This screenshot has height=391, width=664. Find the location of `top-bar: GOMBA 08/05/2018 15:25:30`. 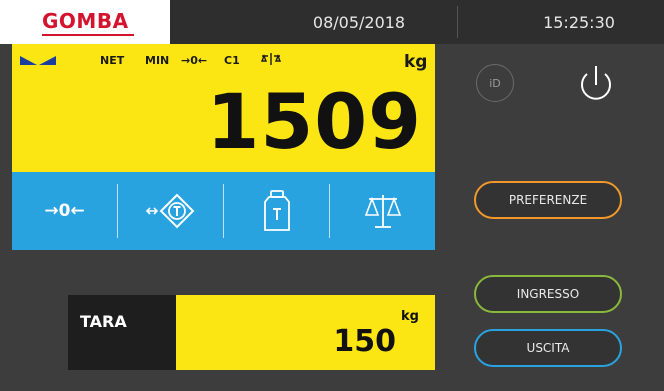

top-bar: GOMBA 08/05/2018 15:25:30 is located at coordinates (332, 22).